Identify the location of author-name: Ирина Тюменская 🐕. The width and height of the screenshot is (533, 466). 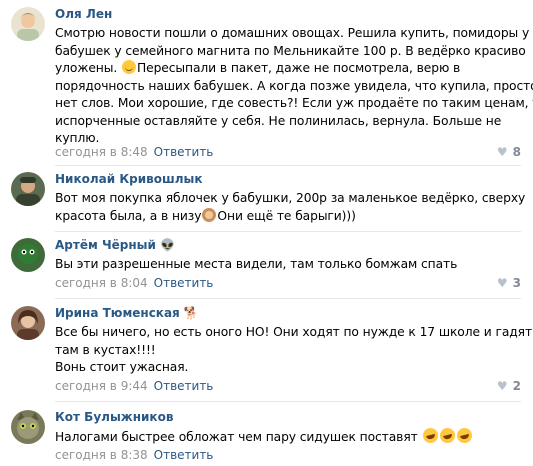
(288, 313).